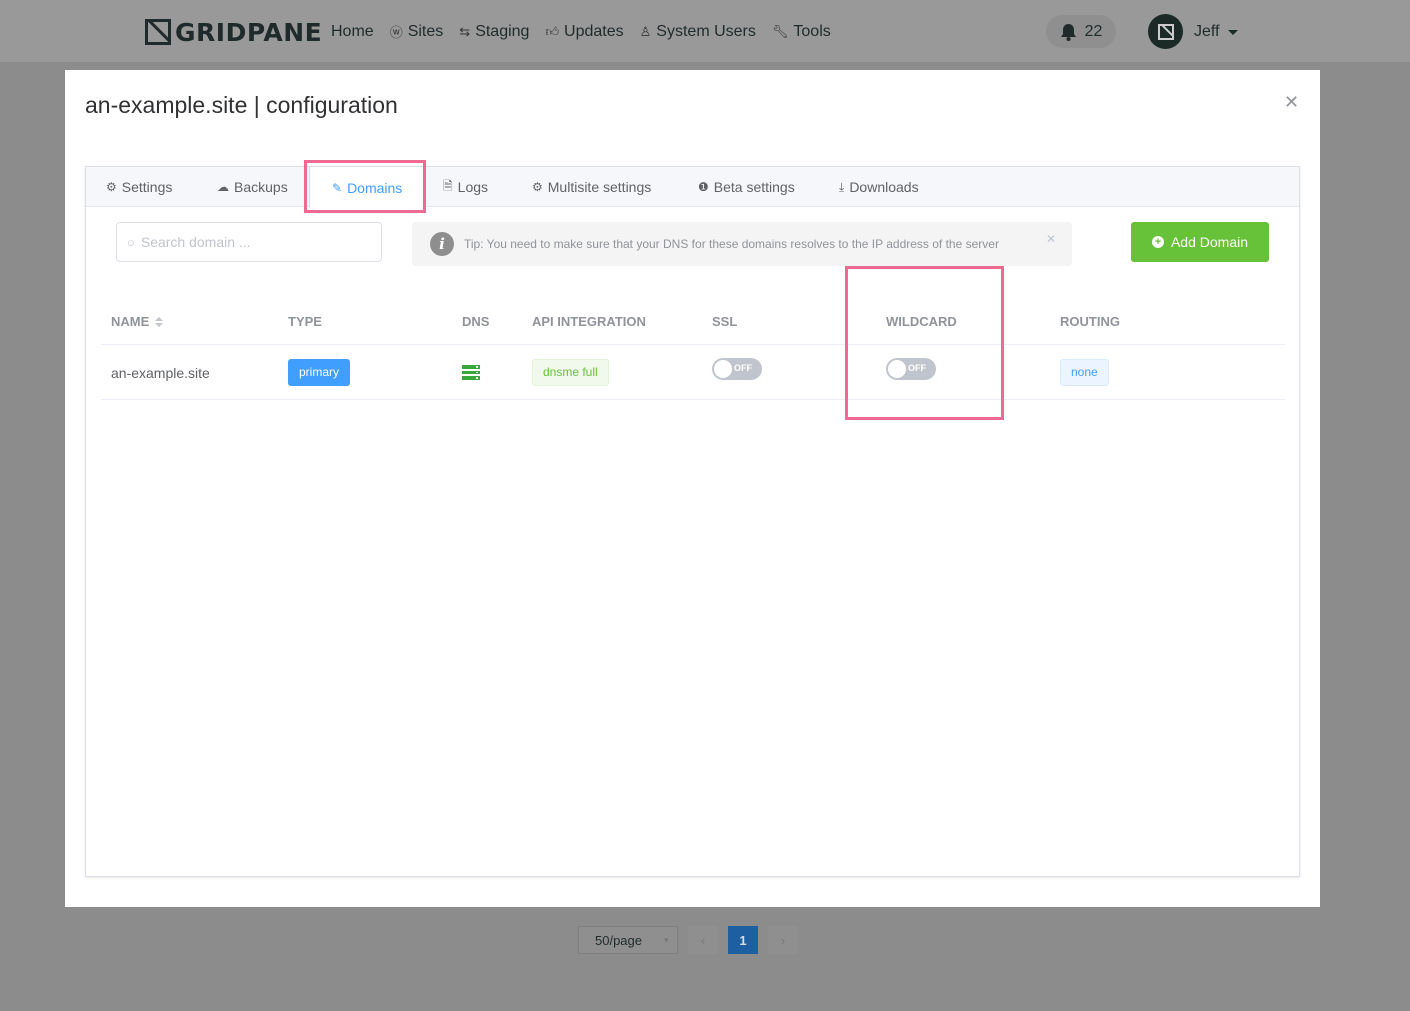 The width and height of the screenshot is (1410, 1011). Describe the element at coordinates (666, 939) in the screenshot. I see `chevron-down-icon: ▾` at that location.